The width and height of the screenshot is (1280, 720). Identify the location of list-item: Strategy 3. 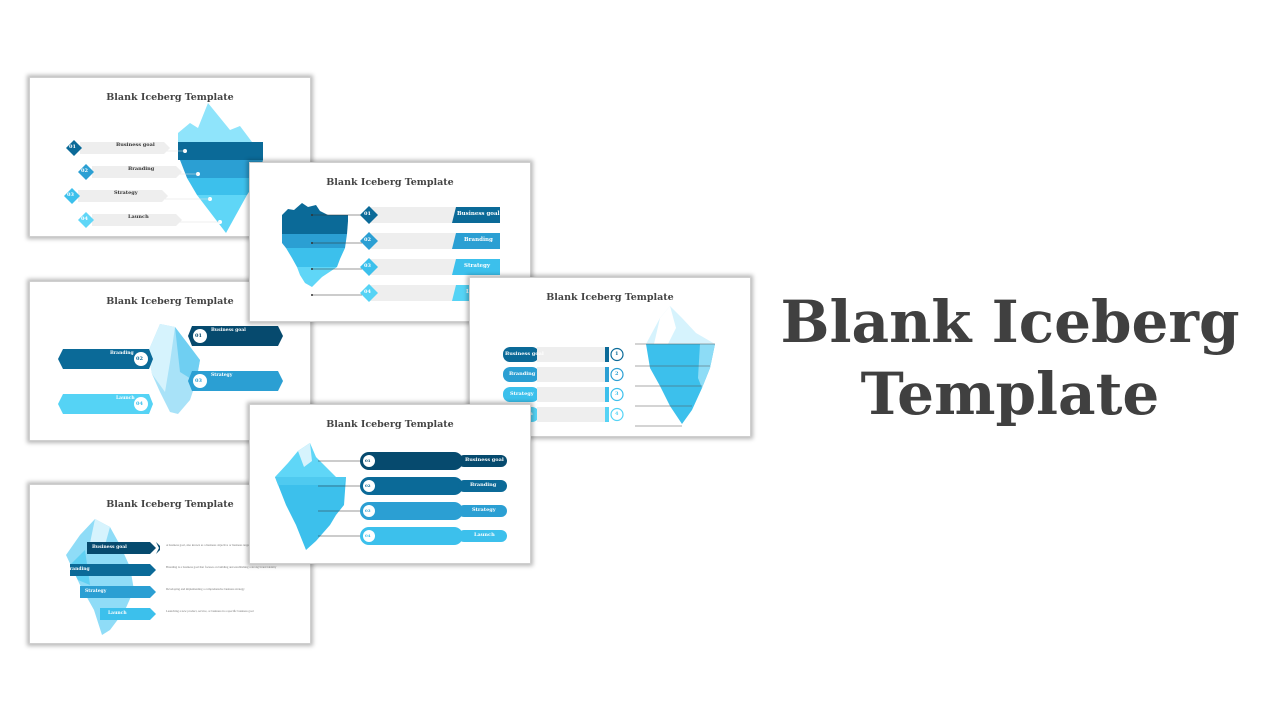
(565, 394).